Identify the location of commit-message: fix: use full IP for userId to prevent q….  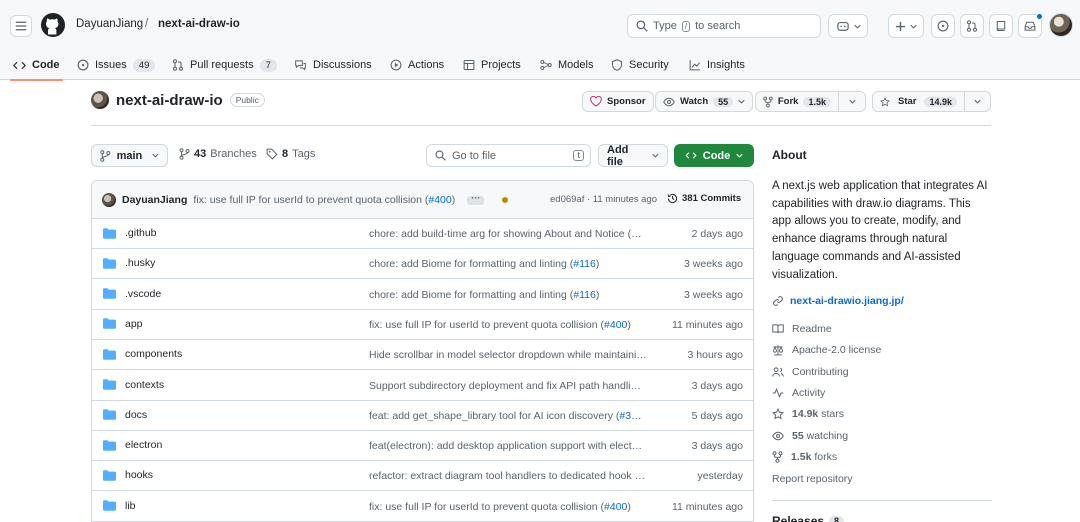
(324, 200).